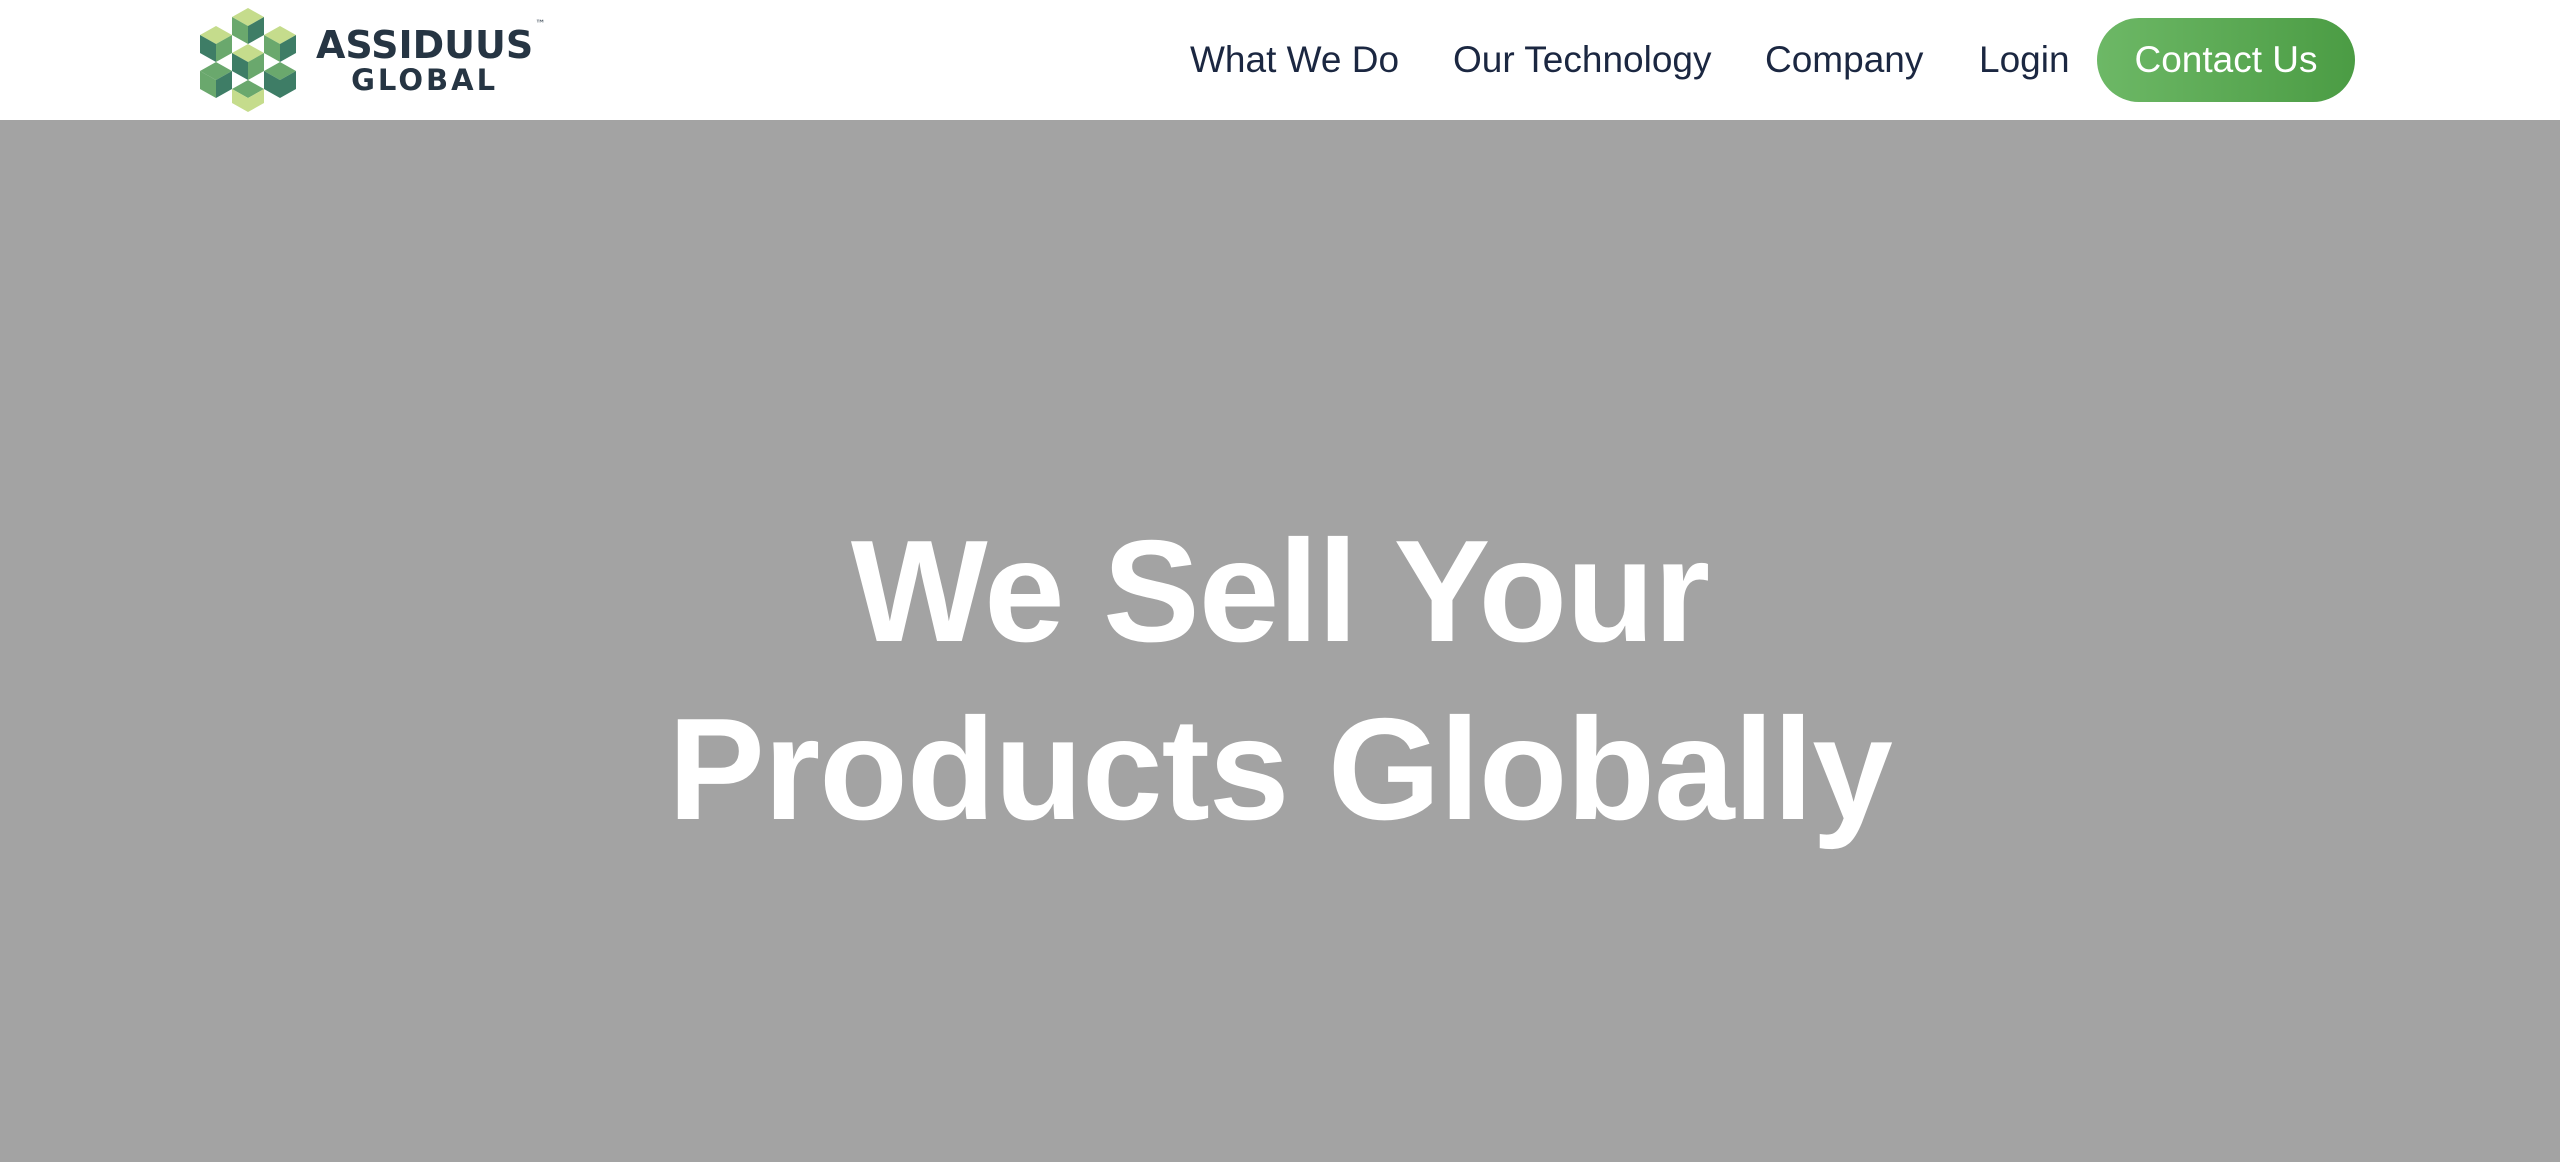  Describe the element at coordinates (1280, 591) in the screenshot. I see `hero-title-line-1: We Sell Your` at that location.